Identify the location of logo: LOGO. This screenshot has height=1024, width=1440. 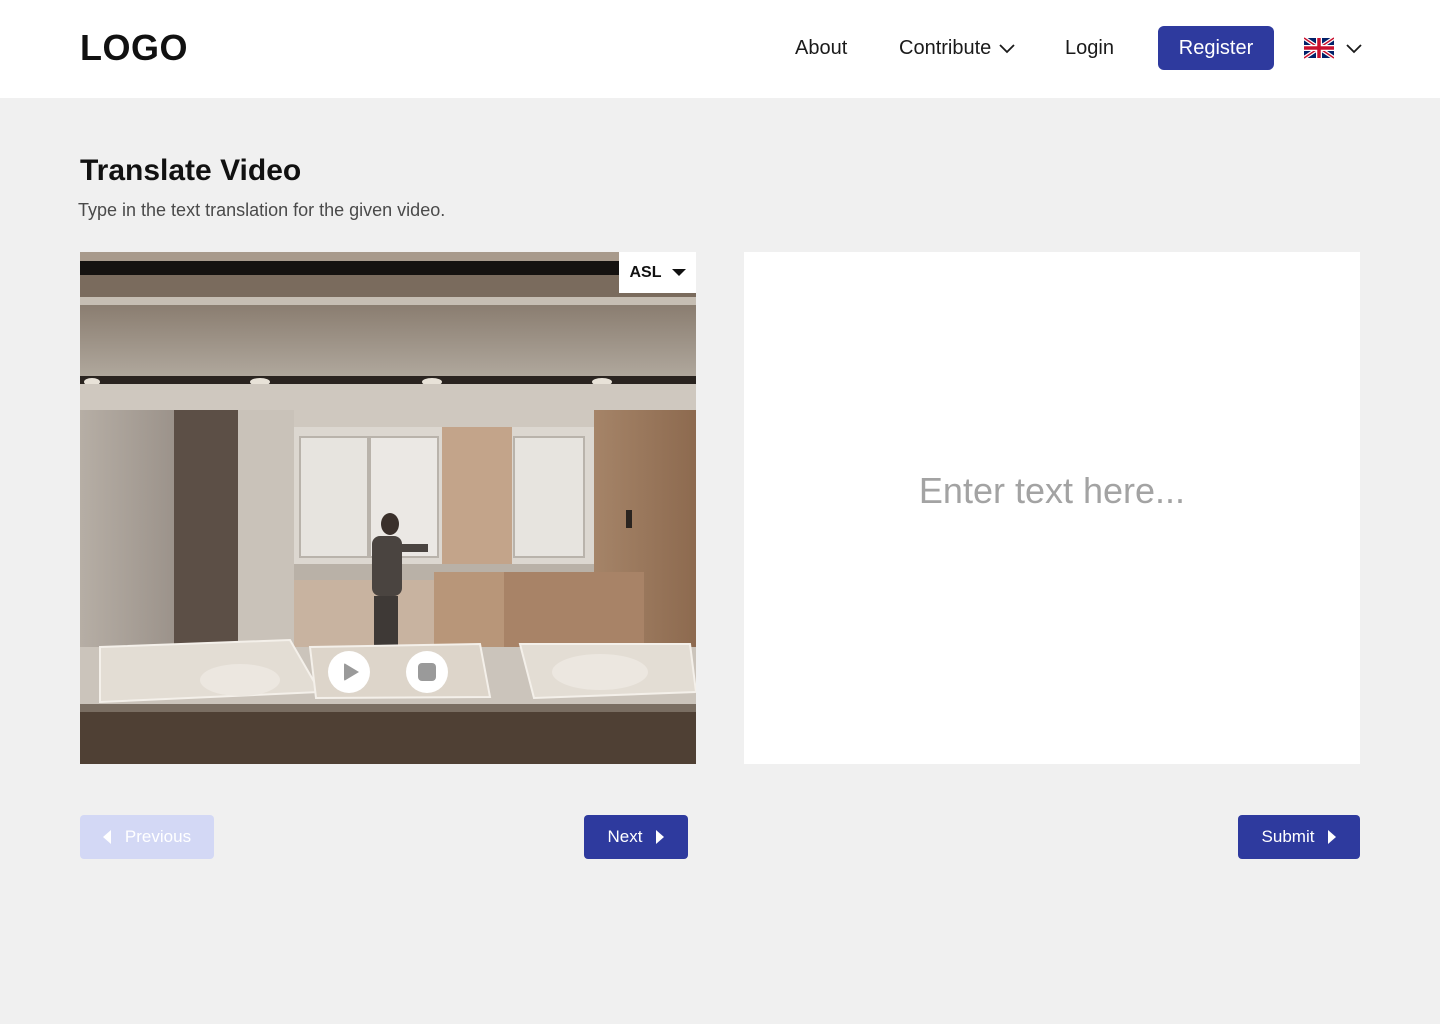
(134, 48).